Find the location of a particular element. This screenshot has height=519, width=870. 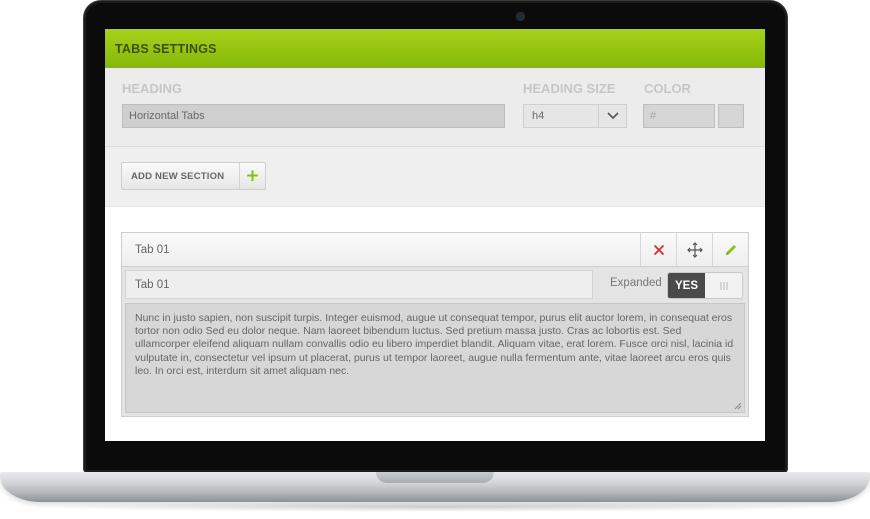

pencil-icon is located at coordinates (730, 249).